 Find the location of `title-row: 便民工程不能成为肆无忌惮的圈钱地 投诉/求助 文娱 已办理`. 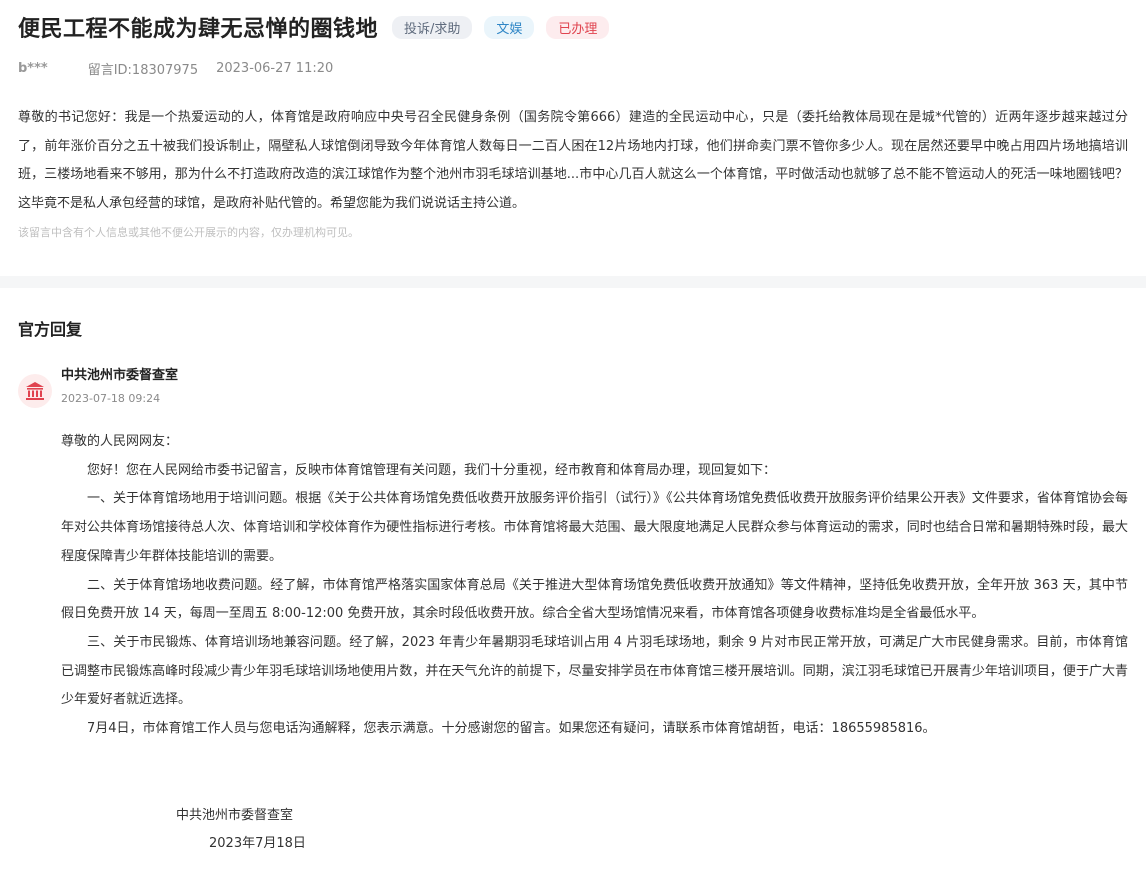

title-row: 便民工程不能成为肆无忌惮的圈钱地 投诉/求助 文娱 已办理 is located at coordinates (573, 22).